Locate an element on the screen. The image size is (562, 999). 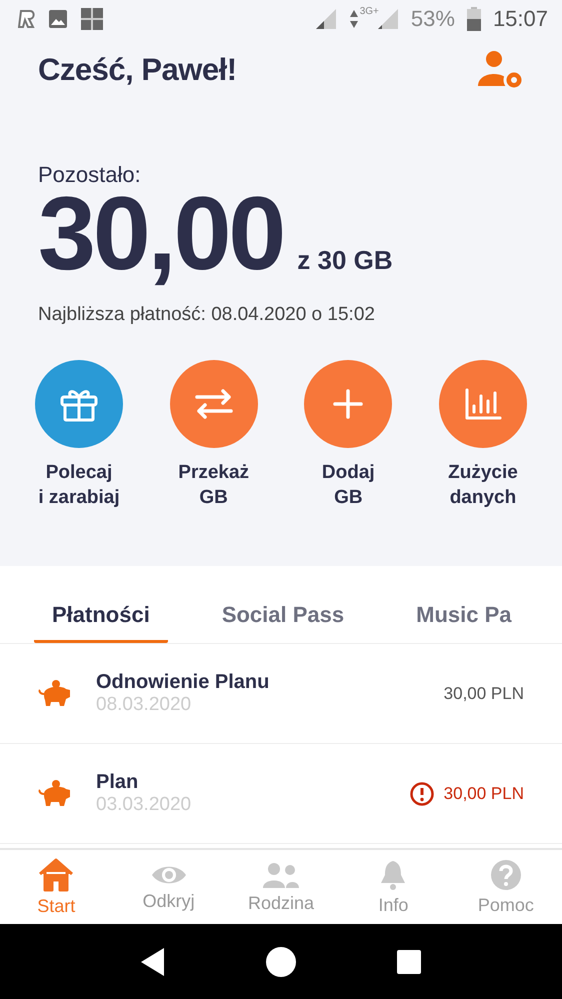
action-button: Dodaj GB is located at coordinates (348, 435).